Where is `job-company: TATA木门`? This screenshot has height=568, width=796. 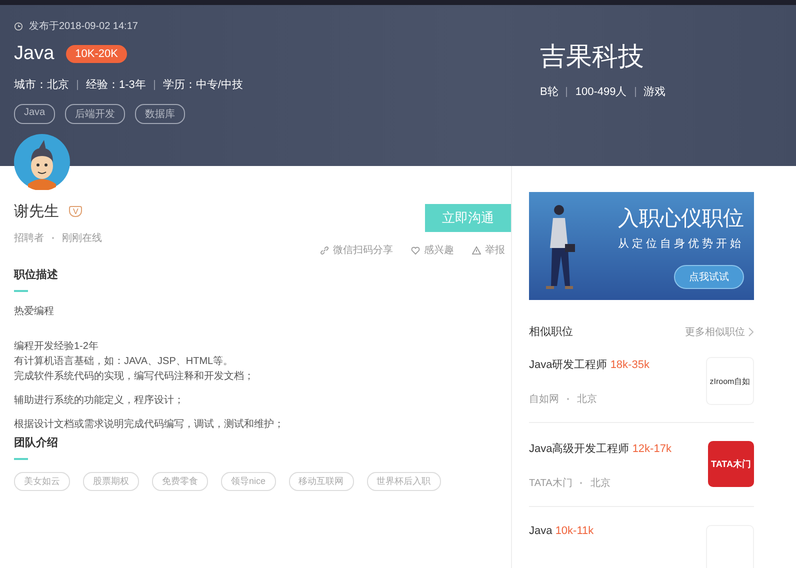
job-company: TATA木门 is located at coordinates (550, 483).